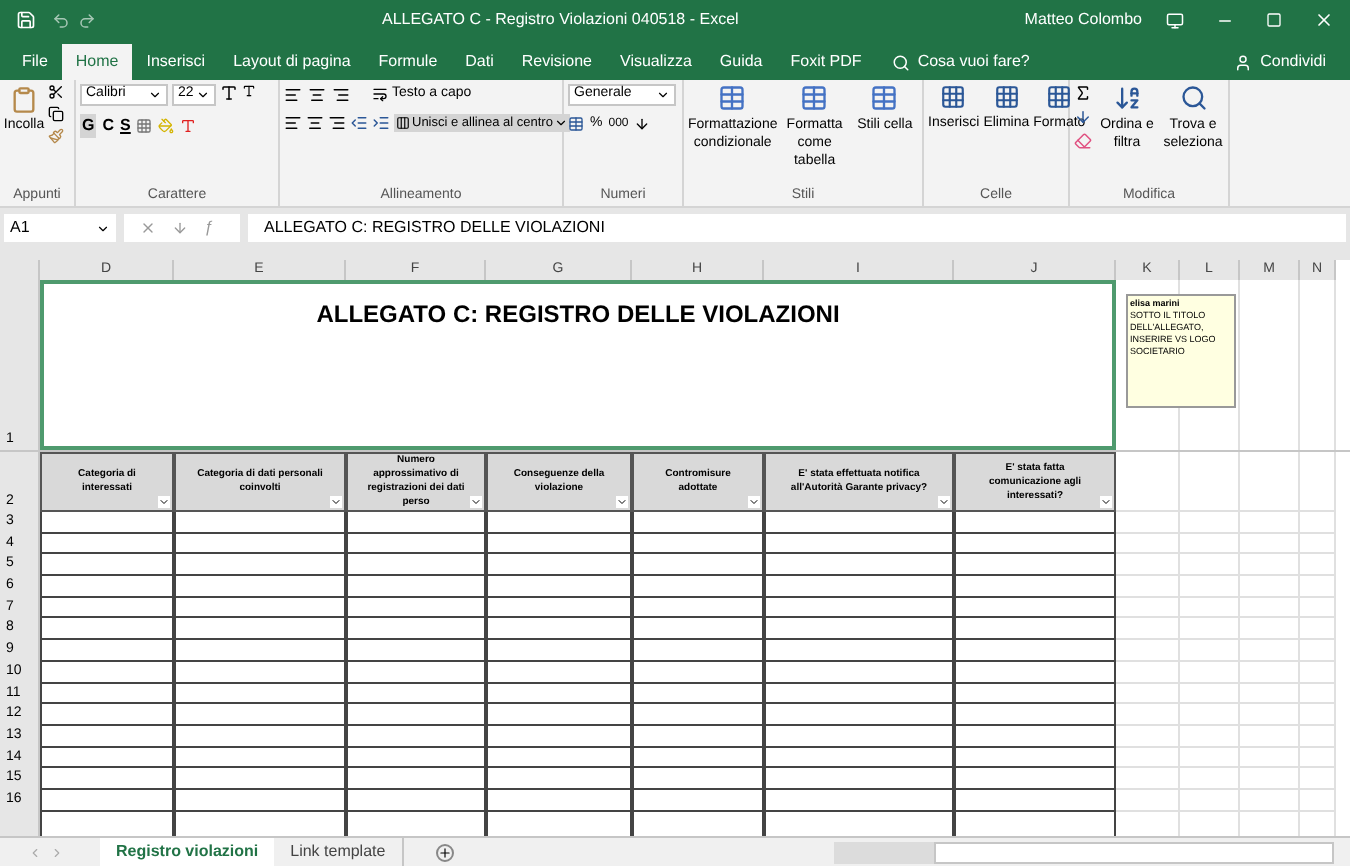 The height and width of the screenshot is (866, 1350). What do you see at coordinates (166, 126) in the screenshot?
I see `fill-color-icon` at bounding box center [166, 126].